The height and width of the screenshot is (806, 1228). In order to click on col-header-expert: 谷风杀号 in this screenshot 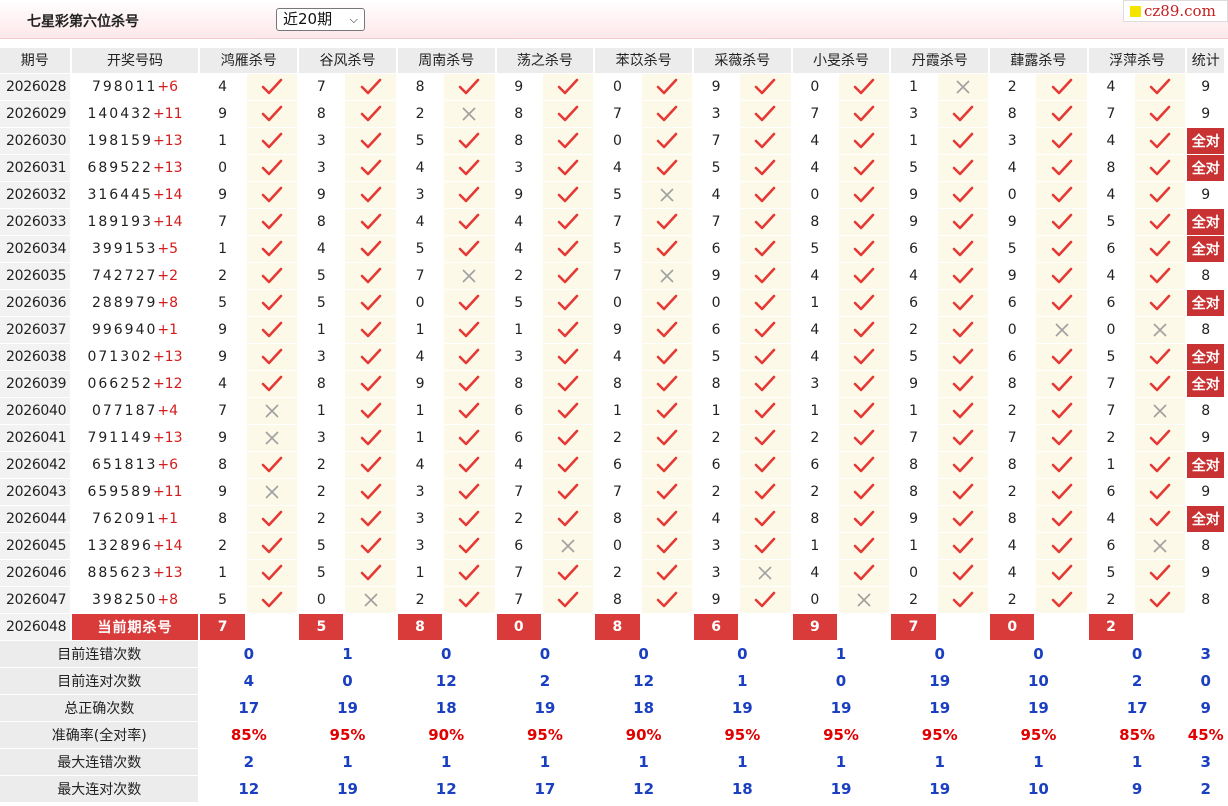, I will do `click(348, 61)`.